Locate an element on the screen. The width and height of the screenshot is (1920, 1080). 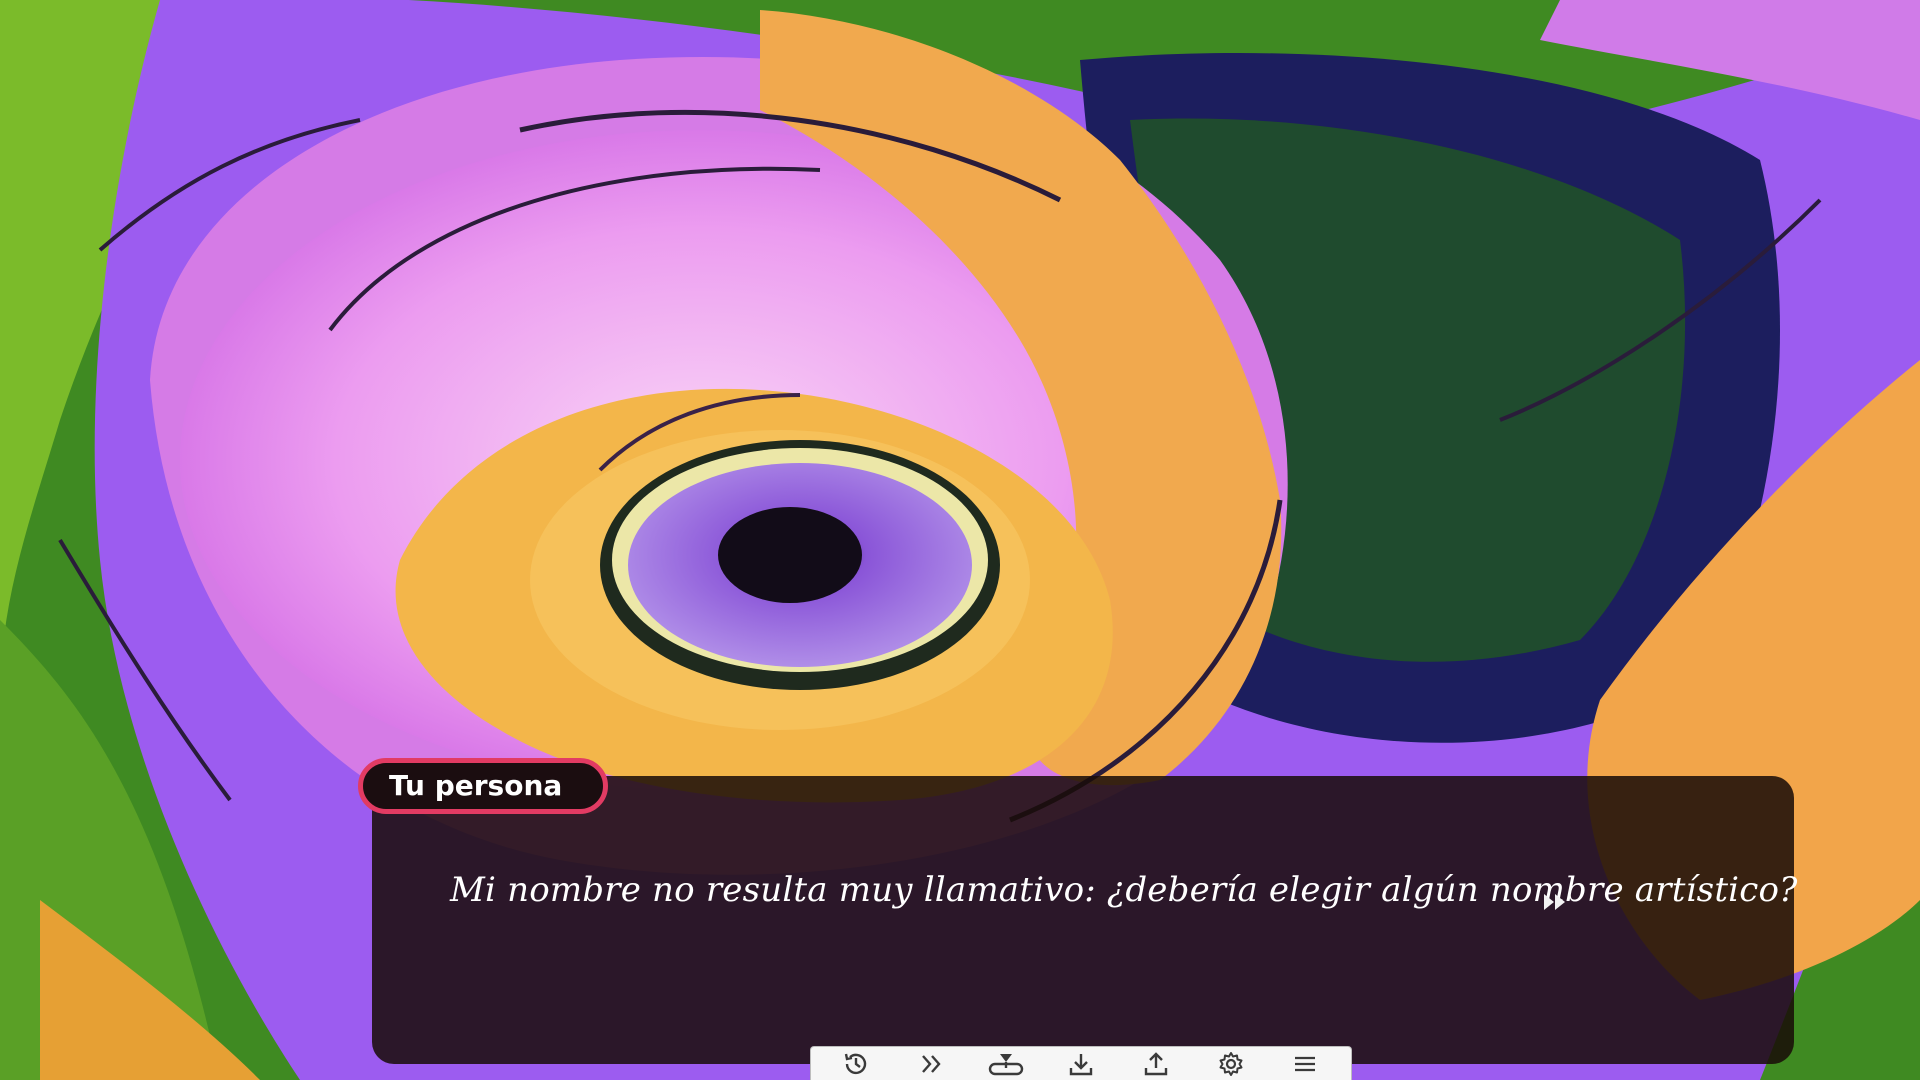
speaker-name-tag: Tu persona is located at coordinates (483, 786).